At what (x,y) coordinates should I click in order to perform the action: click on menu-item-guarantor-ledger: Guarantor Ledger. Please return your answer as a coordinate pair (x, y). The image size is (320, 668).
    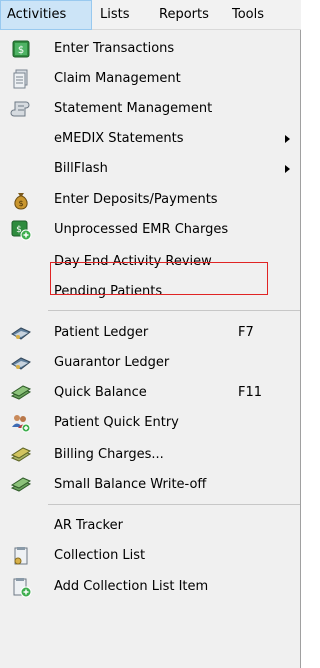
    Looking at the image, I should click on (150, 363).